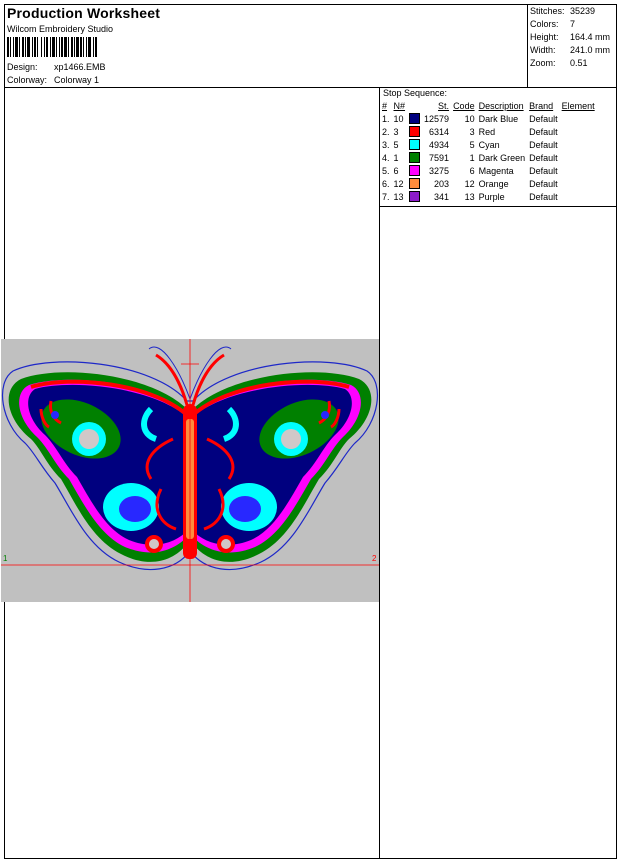 The width and height of the screenshot is (620, 861). I want to click on table-row: 1. 10 12579 10 Dark Blue Default, so click(489, 118).